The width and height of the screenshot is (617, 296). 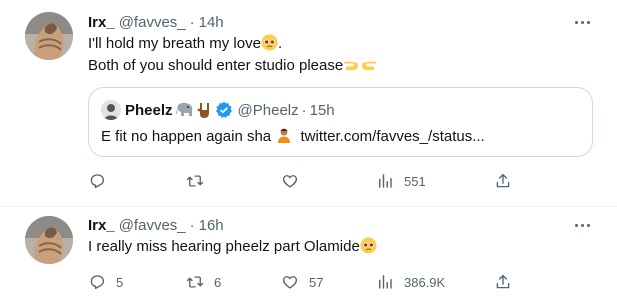 I want to click on reply-button, so click(x=102, y=181).